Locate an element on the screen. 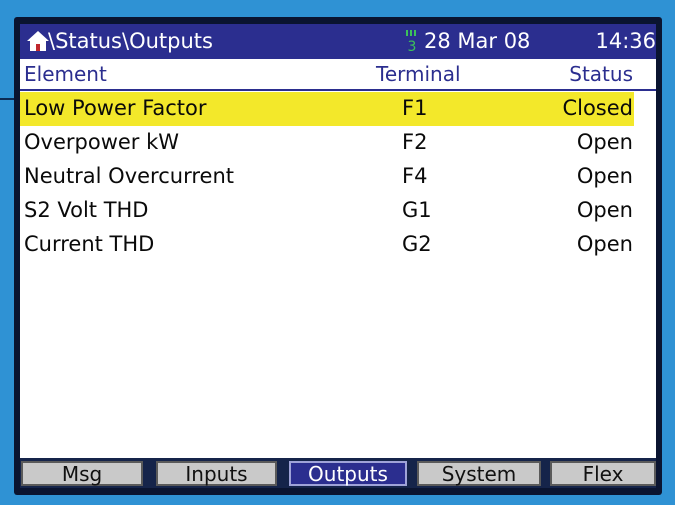  row-terminal: G1 is located at coordinates (417, 210).